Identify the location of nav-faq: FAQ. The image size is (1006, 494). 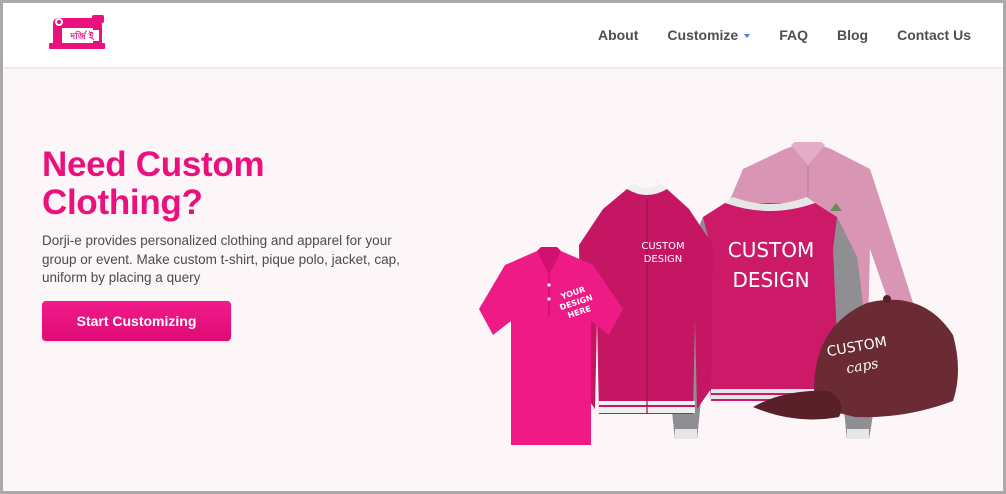
(793, 35).